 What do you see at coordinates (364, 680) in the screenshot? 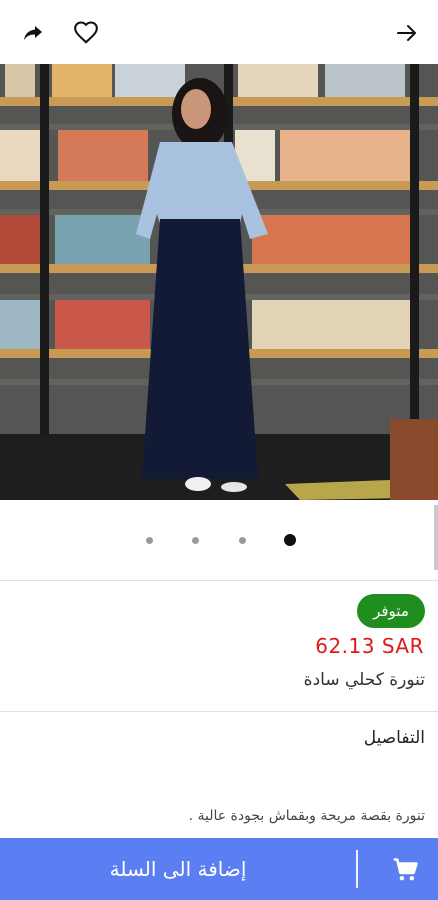
I see `product-name: تنورة كحلي سادة` at bounding box center [364, 680].